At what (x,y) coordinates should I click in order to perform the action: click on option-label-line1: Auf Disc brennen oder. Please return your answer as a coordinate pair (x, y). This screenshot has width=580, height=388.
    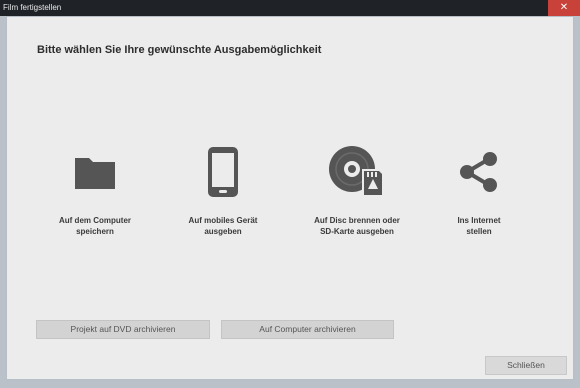
    Looking at the image, I should click on (357, 220).